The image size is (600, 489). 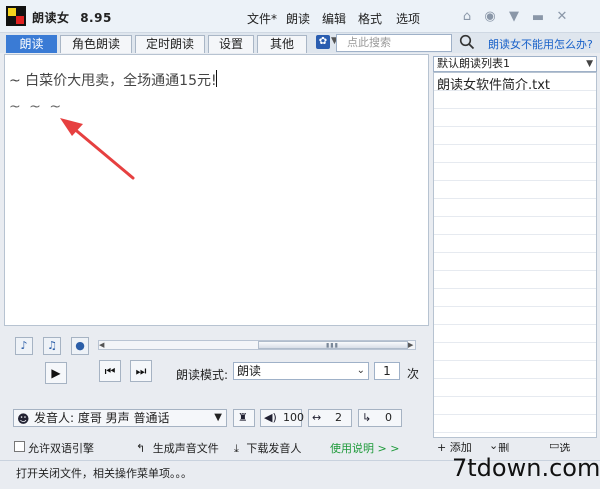 What do you see at coordinates (270, 417) in the screenshot?
I see `volume-icon: ◀)` at bounding box center [270, 417].